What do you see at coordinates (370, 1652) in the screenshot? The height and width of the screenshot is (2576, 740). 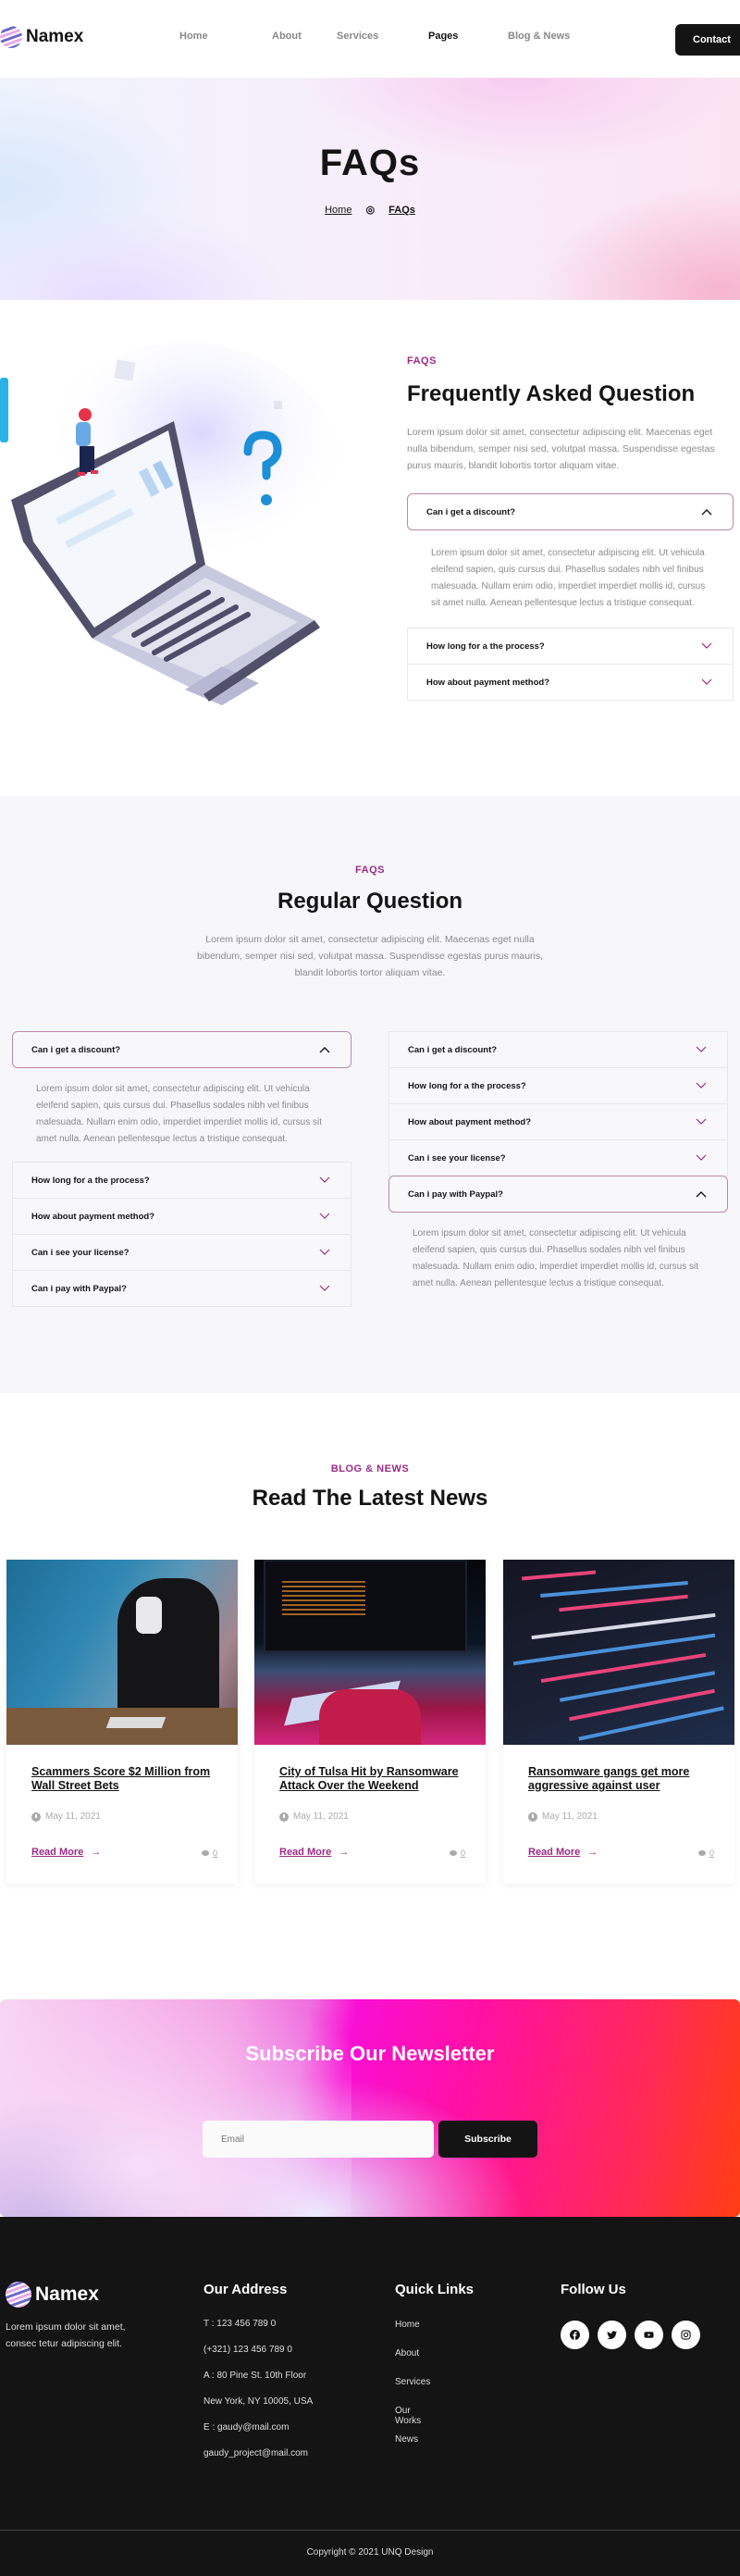 I see `typing-photo` at bounding box center [370, 1652].